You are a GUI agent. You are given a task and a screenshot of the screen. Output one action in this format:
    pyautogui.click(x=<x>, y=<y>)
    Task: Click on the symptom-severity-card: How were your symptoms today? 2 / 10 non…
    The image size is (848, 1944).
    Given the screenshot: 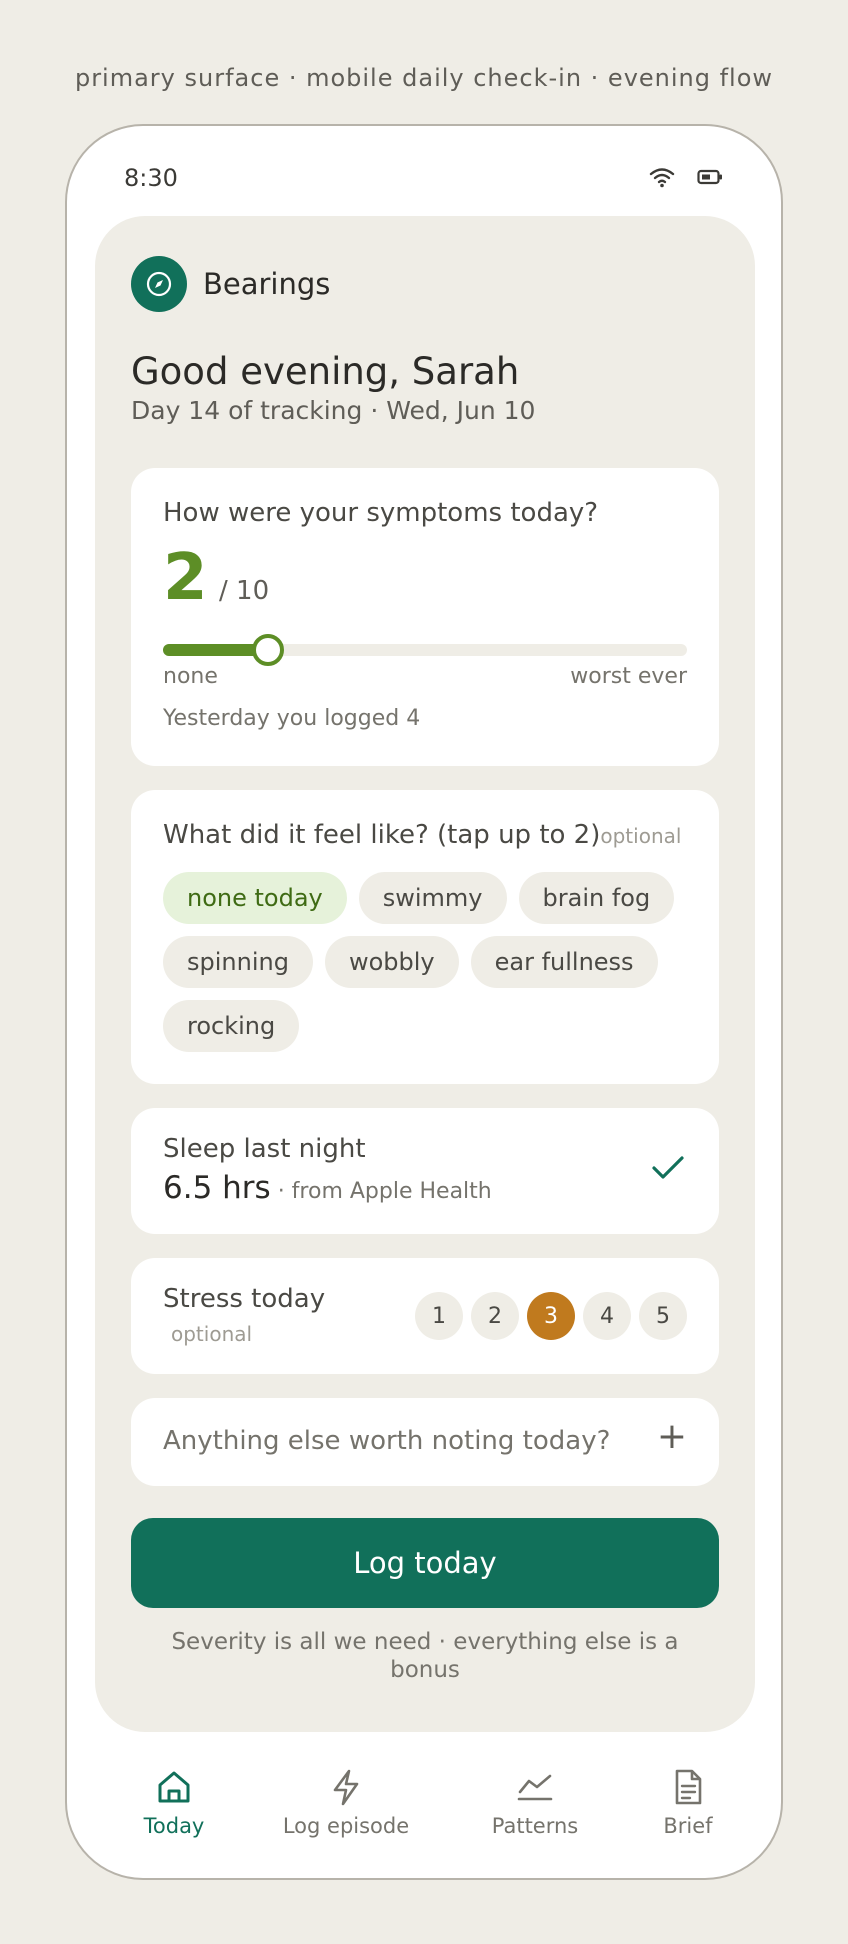 What is the action you would take?
    pyautogui.click(x=425, y=617)
    